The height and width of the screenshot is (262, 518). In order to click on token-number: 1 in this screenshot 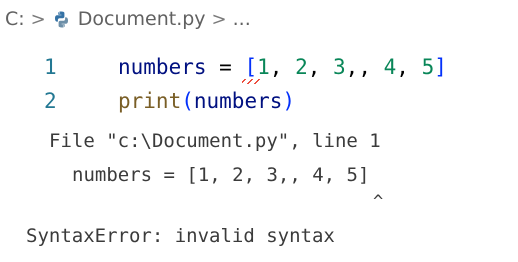, I will do `click(263, 67)`.